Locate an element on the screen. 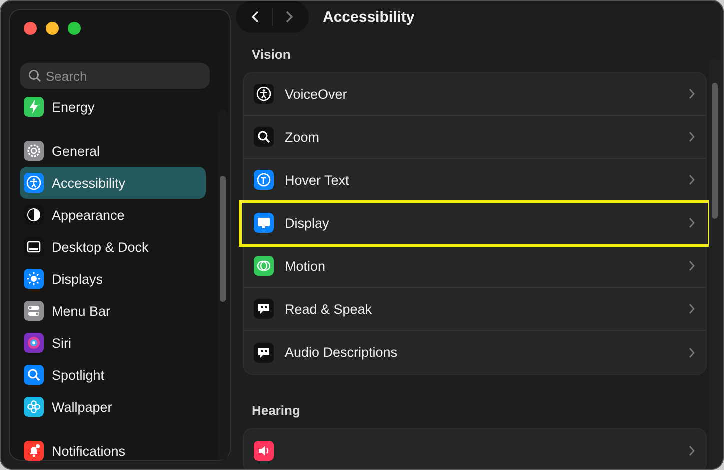 This screenshot has height=470, width=724. settings-row: Zoom is located at coordinates (475, 137).